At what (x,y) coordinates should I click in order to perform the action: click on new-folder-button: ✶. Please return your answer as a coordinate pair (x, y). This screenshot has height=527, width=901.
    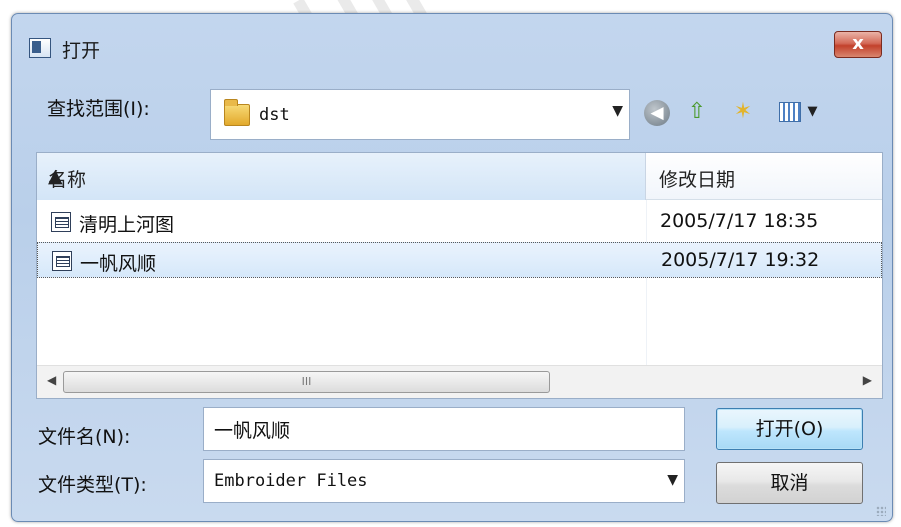
    Looking at the image, I should click on (743, 112).